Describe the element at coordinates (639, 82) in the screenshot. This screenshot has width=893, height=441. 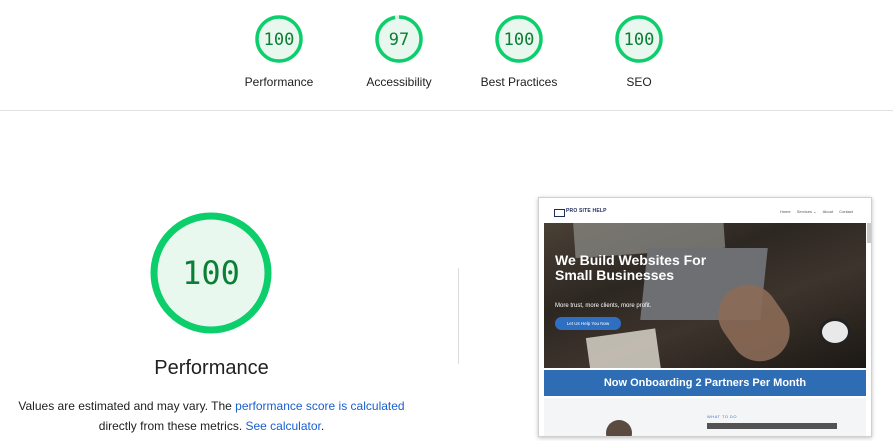
I see `gauge-label: SEO` at that location.